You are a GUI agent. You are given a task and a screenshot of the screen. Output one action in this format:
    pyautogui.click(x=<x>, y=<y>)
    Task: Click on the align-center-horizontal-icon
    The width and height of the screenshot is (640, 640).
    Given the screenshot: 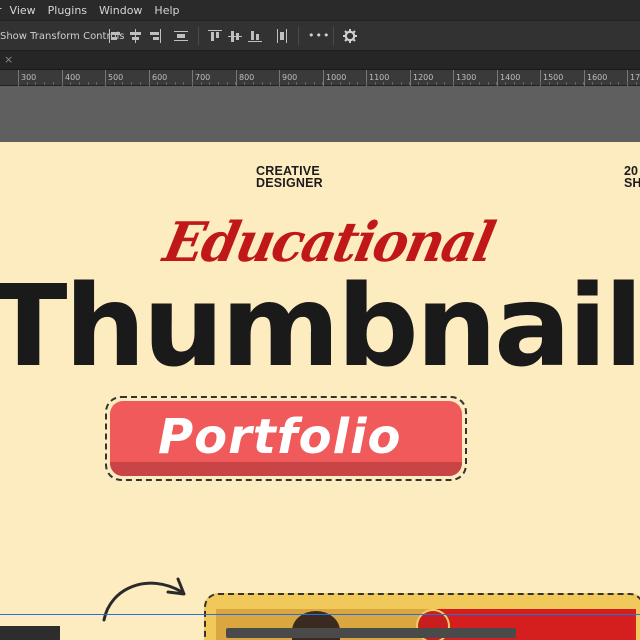 What is the action you would take?
    pyautogui.click(x=135, y=36)
    